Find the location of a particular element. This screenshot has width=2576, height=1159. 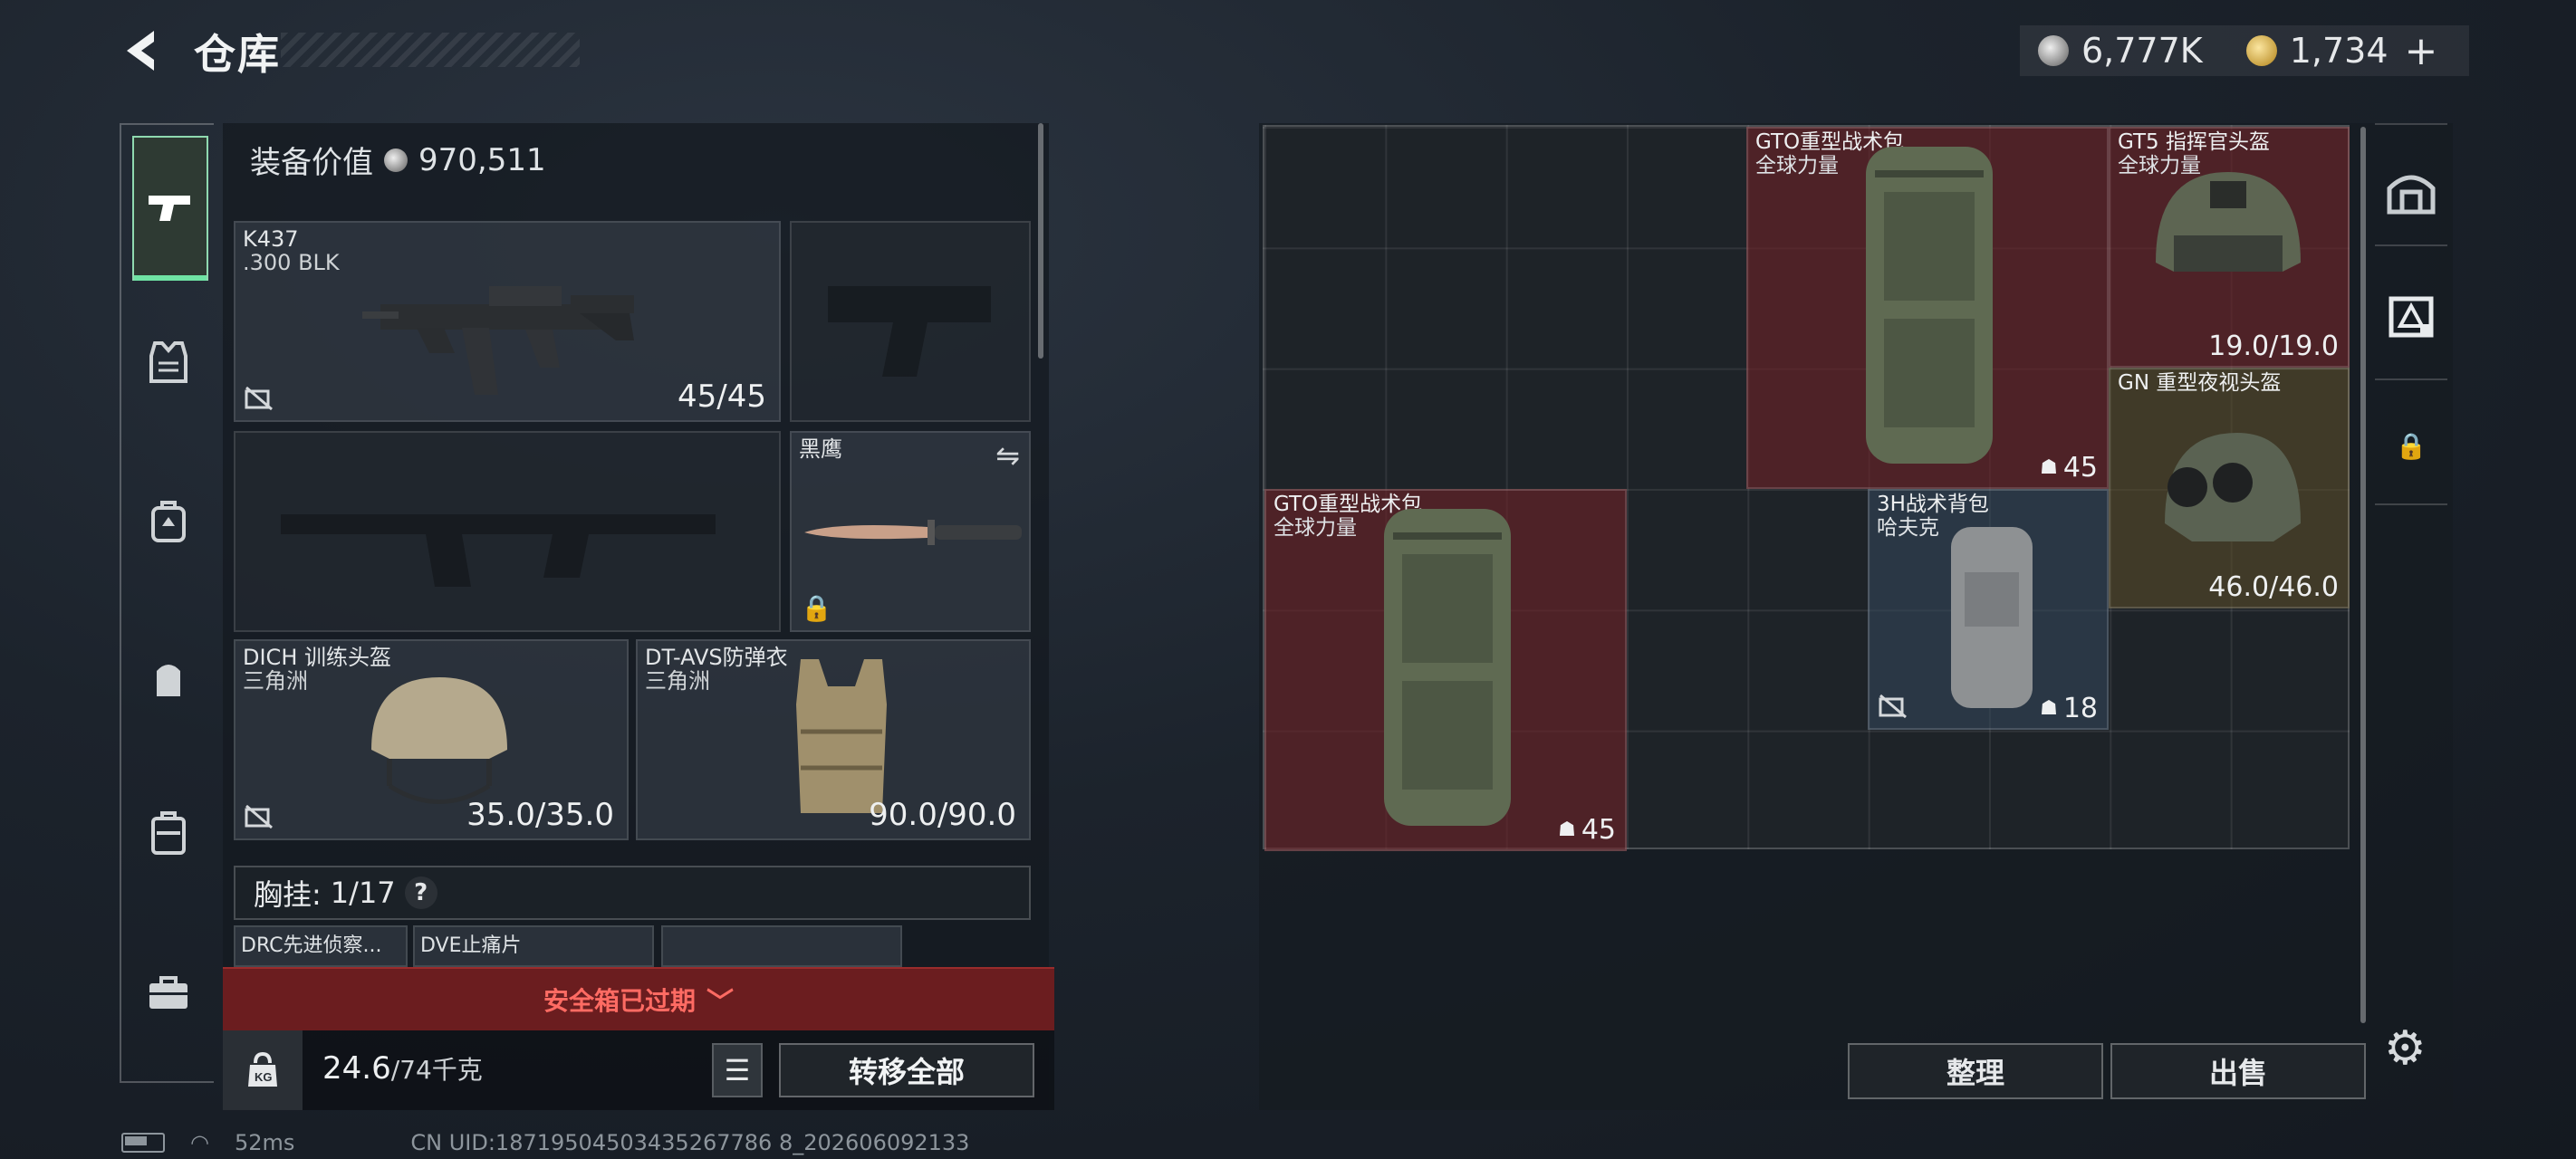

chest-item-name: DVE止痛片 is located at coordinates (471, 946).